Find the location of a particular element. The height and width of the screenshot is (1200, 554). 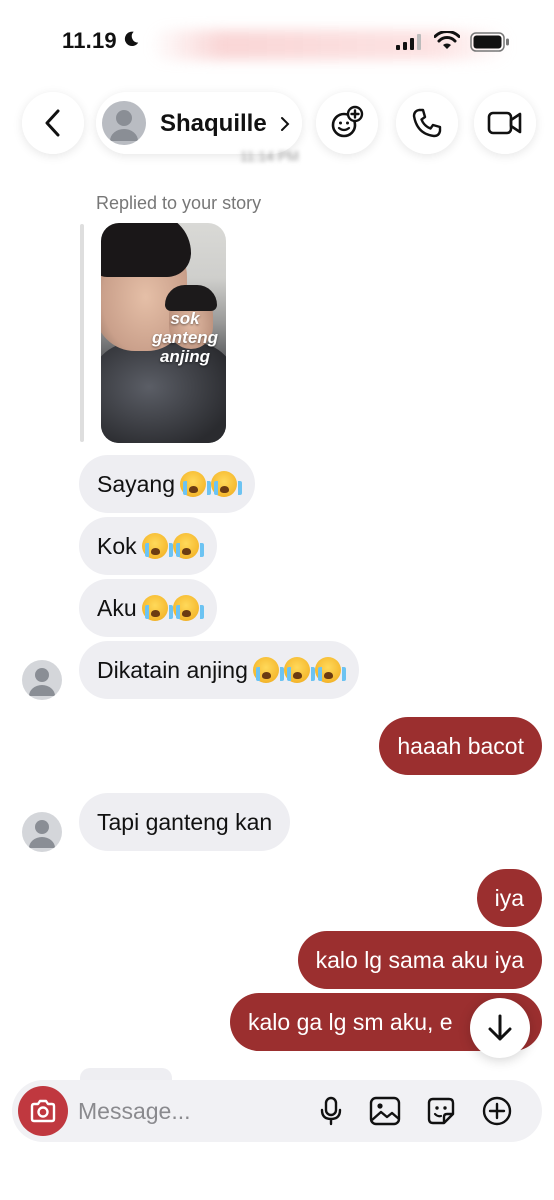

message-text: iya is located at coordinates (509, 898).